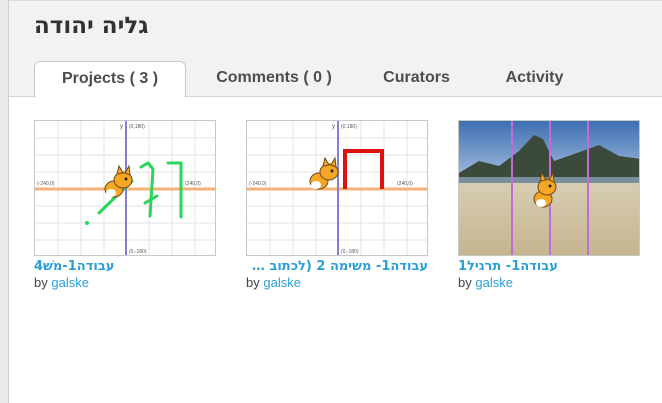  What do you see at coordinates (91, 26) in the screenshot?
I see `gallery-title: גליה יהודה` at bounding box center [91, 26].